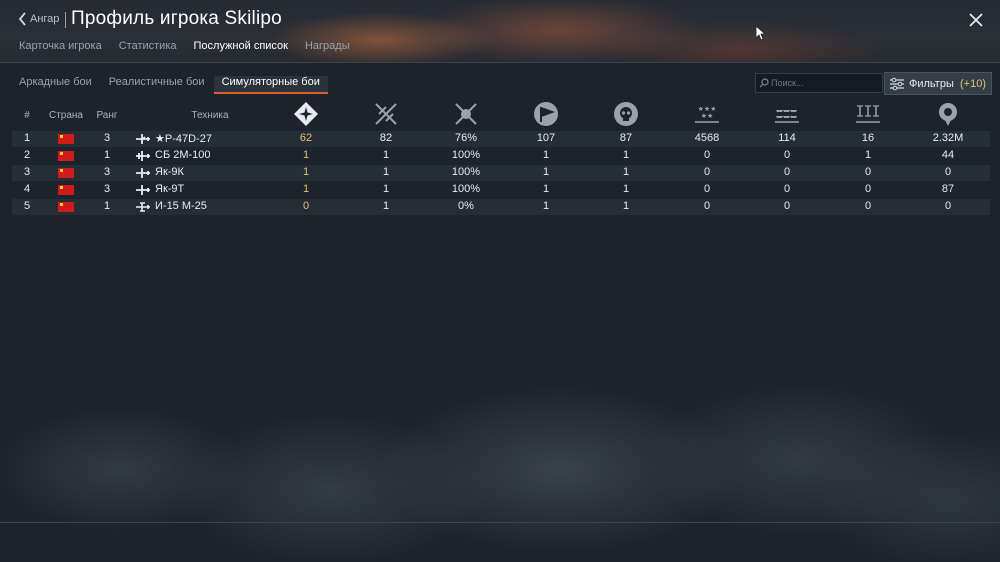 The height and width of the screenshot is (562, 1000). What do you see at coordinates (27, 115) in the screenshot?
I see `col-num: #` at bounding box center [27, 115].